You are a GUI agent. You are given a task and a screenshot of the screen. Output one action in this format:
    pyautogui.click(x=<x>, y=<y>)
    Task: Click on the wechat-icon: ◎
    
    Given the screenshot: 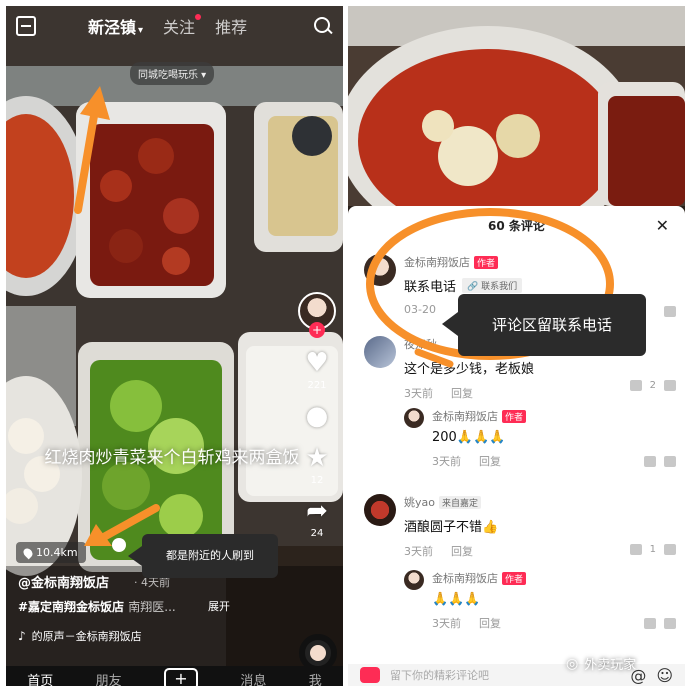 What is the action you would take?
    pyautogui.click(x=572, y=663)
    